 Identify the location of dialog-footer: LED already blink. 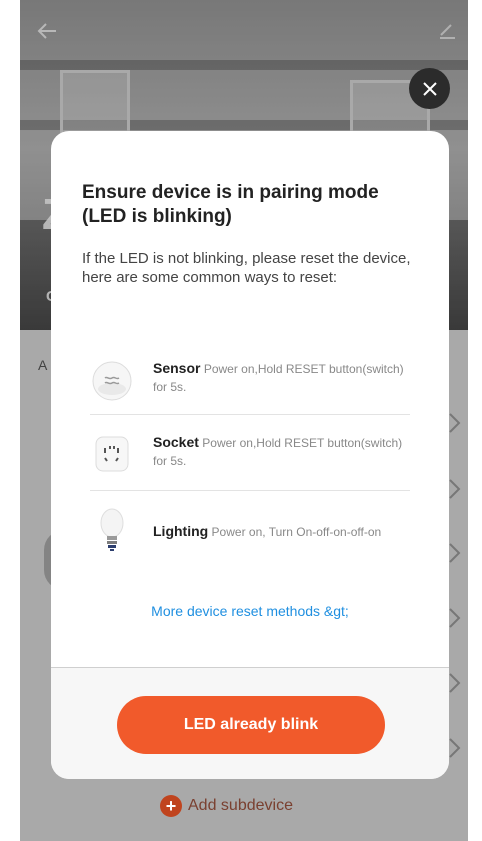
(250, 723).